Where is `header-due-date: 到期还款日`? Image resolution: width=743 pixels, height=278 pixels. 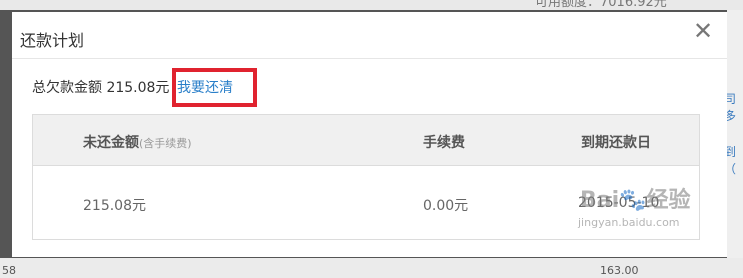 header-due-date: 到期还款日 is located at coordinates (616, 143).